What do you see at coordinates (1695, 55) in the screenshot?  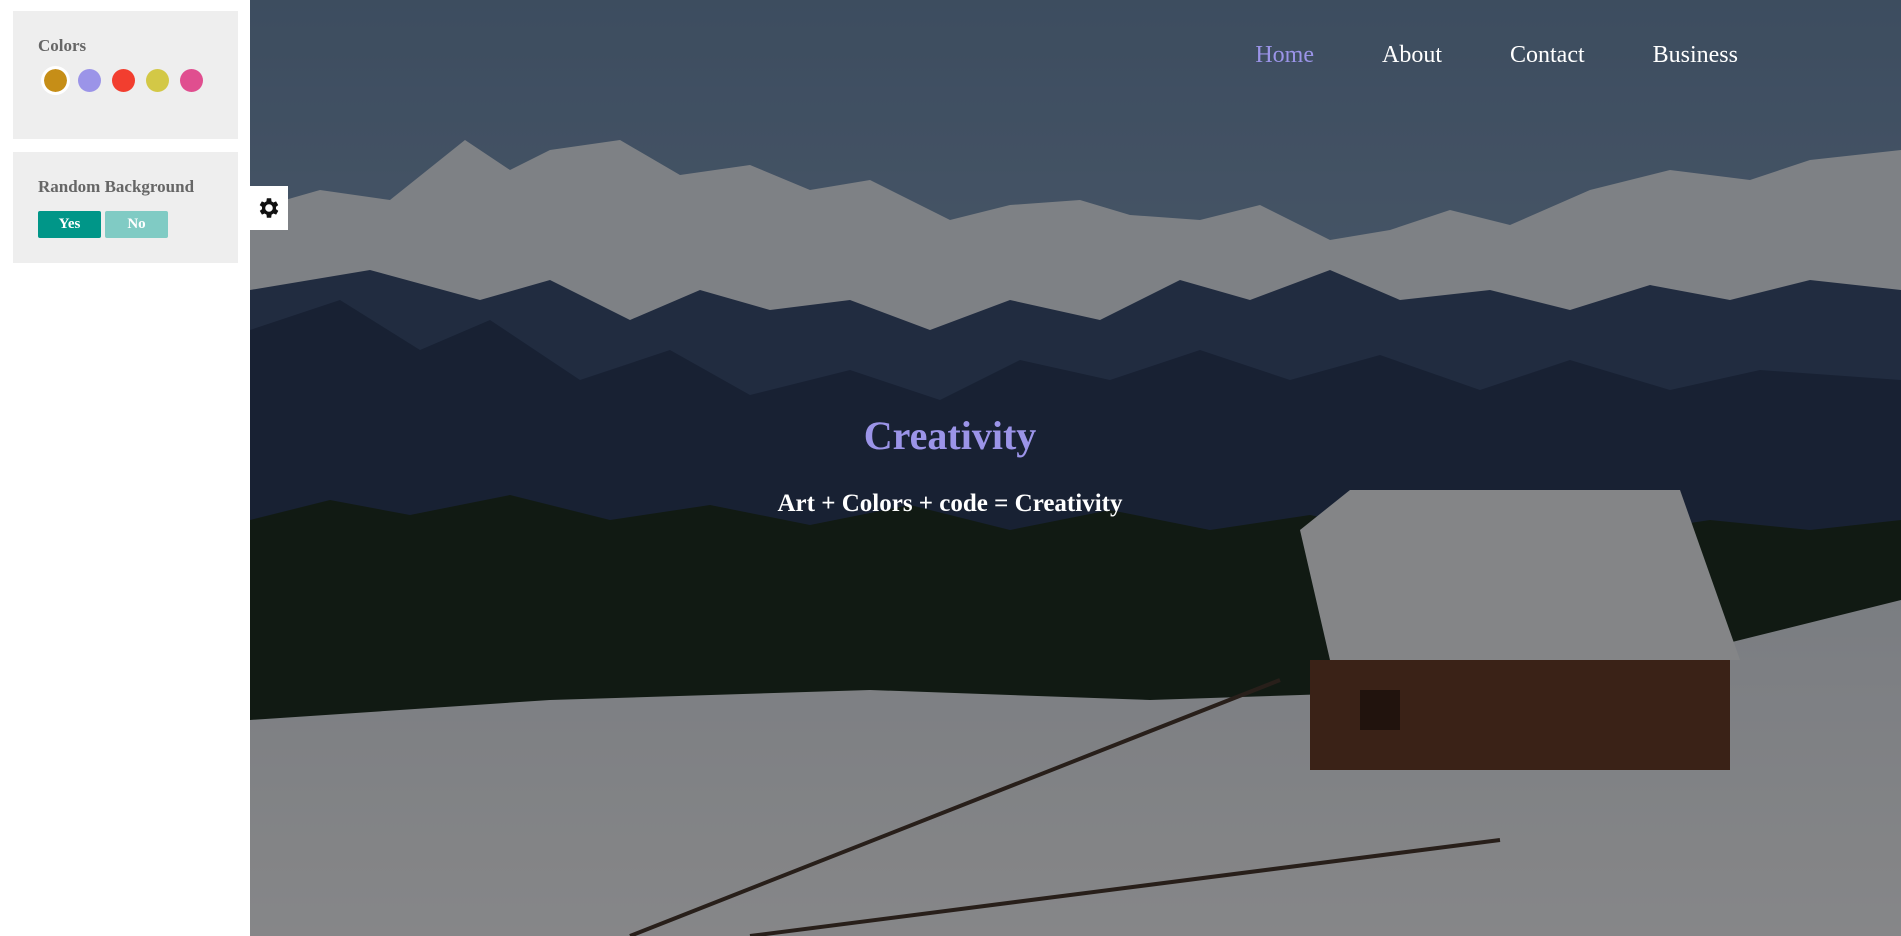 I see `nav-business: Business` at bounding box center [1695, 55].